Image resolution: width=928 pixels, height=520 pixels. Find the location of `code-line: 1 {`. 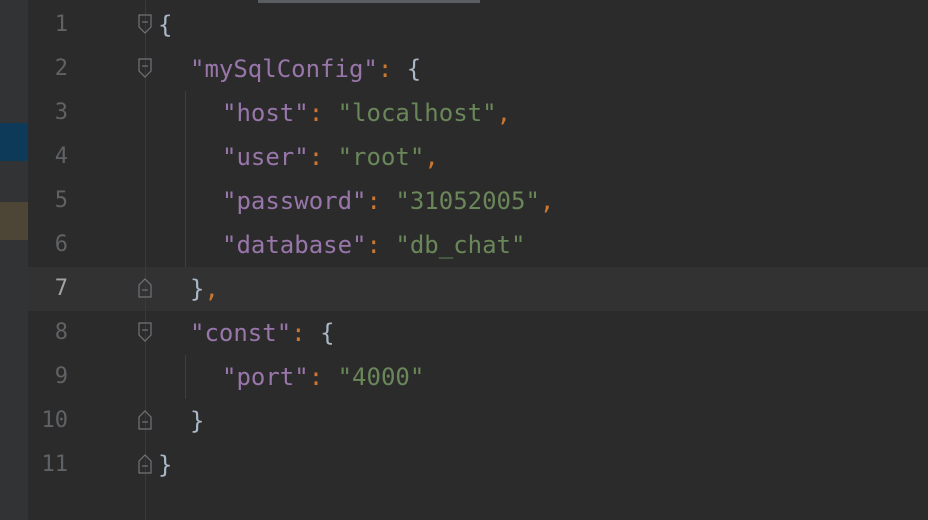

code-line: 1 { is located at coordinates (464, 25).